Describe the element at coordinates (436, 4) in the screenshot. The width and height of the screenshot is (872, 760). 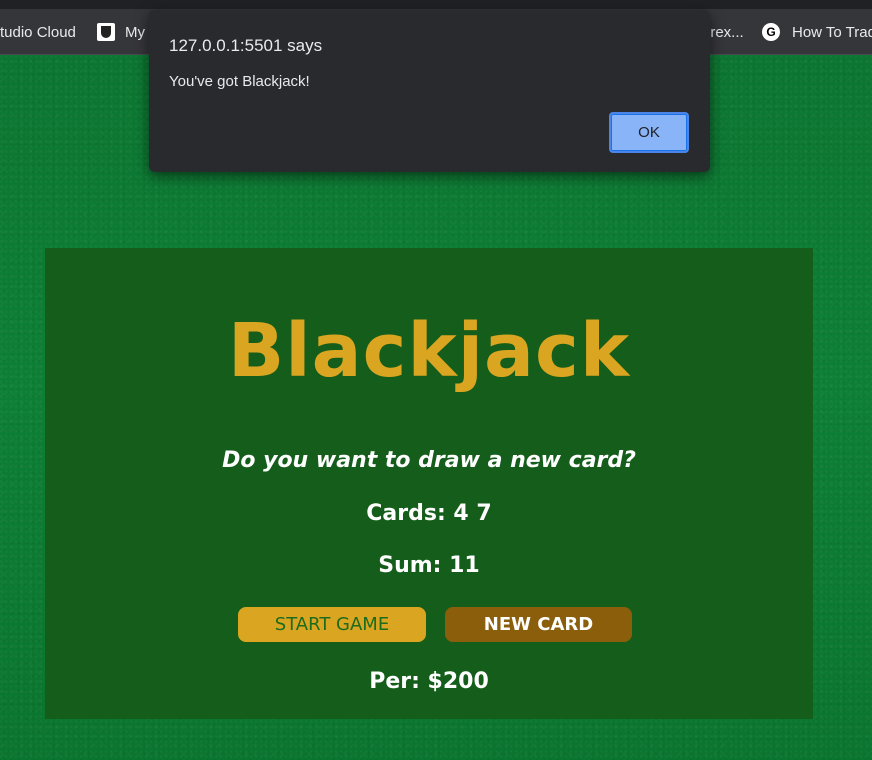
I see `tab-strip-edge` at that location.